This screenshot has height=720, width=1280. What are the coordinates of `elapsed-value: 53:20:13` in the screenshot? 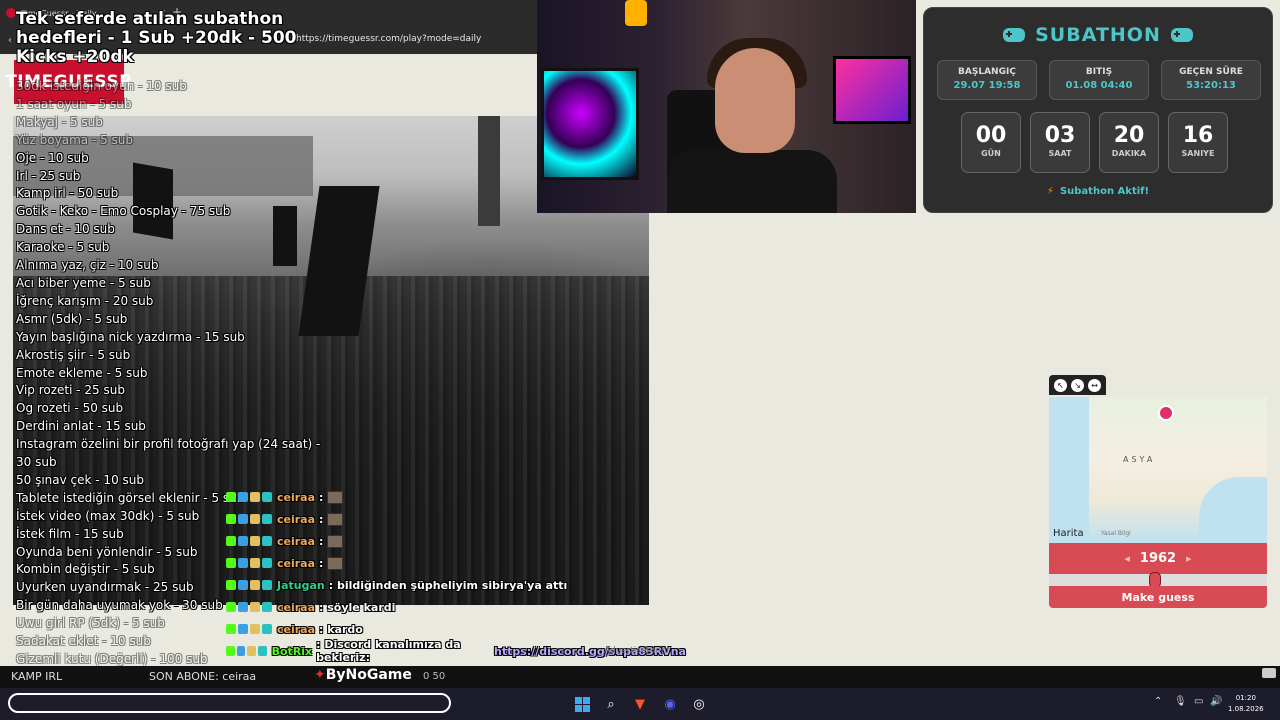 It's located at (1211, 85).